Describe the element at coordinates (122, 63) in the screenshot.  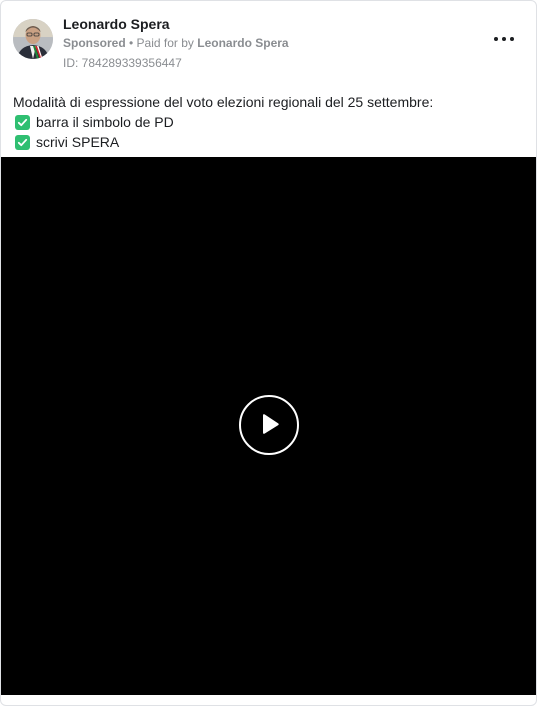
I see `ad-id: ID: 784289339356447` at that location.